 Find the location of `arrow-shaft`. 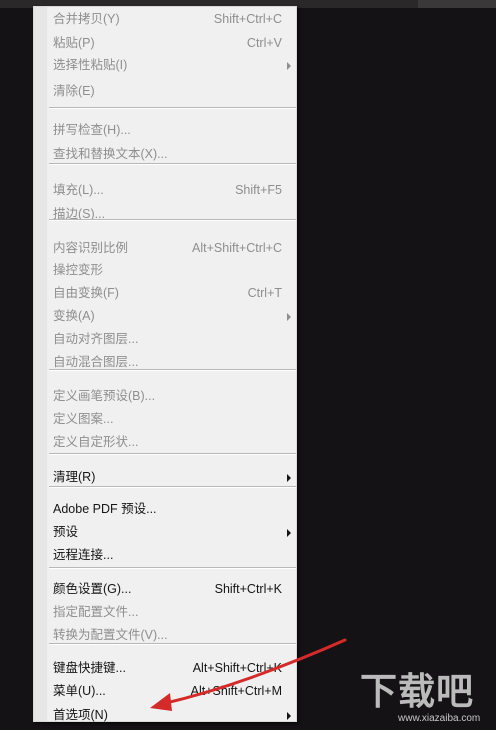

arrow-shaft is located at coordinates (253, 672).